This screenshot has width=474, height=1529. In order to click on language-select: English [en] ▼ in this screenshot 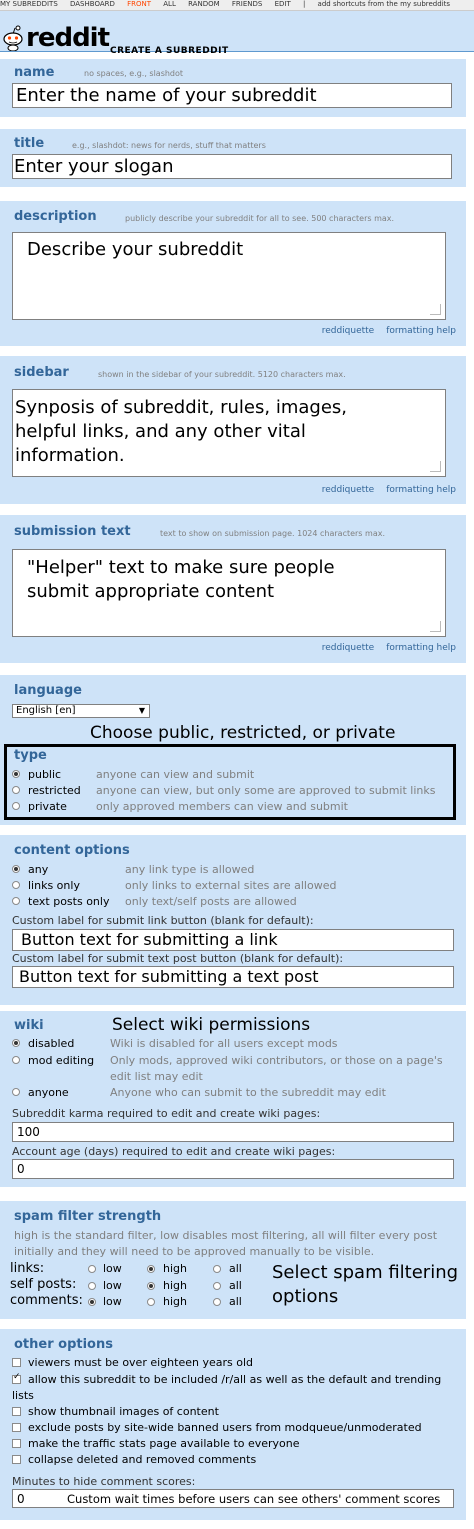, I will do `click(81, 711)`.